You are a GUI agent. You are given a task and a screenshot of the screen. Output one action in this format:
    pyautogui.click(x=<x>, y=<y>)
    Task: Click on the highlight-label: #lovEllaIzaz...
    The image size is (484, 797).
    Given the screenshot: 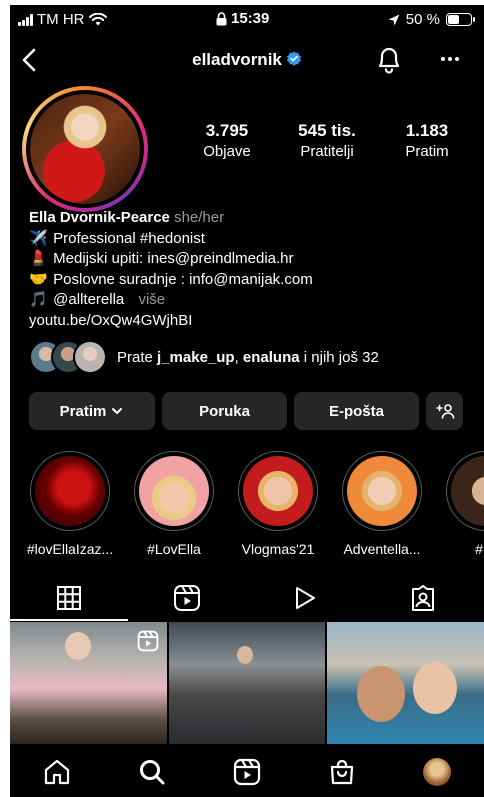 What is the action you would take?
    pyautogui.click(x=70, y=549)
    